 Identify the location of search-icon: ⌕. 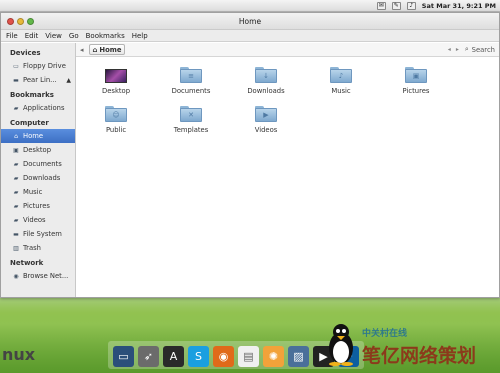
(466, 49).